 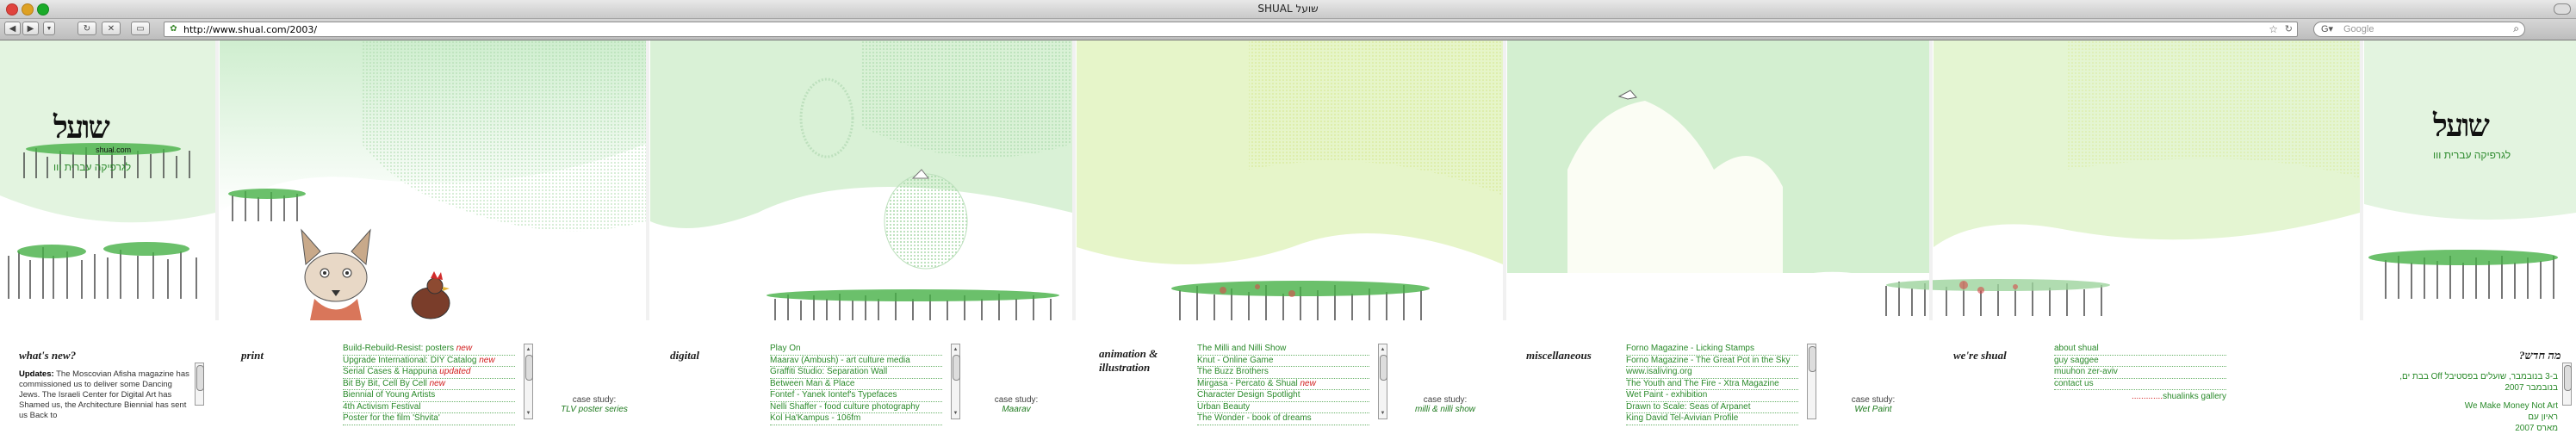 What do you see at coordinates (1283, 396) in the screenshot?
I see `list-item: Character Design Spotlight` at bounding box center [1283, 396].